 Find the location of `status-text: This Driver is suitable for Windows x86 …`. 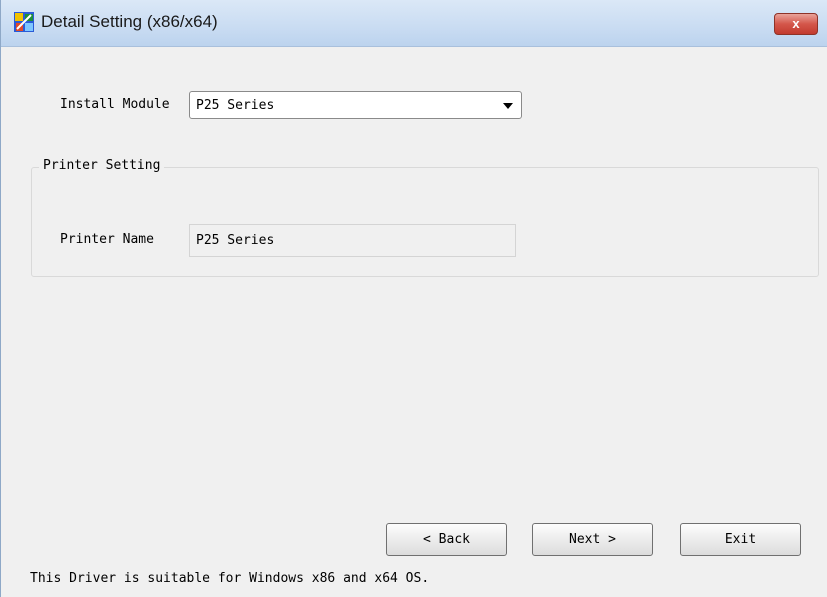

status-text: This Driver is suitable for Windows x86 … is located at coordinates (230, 578).